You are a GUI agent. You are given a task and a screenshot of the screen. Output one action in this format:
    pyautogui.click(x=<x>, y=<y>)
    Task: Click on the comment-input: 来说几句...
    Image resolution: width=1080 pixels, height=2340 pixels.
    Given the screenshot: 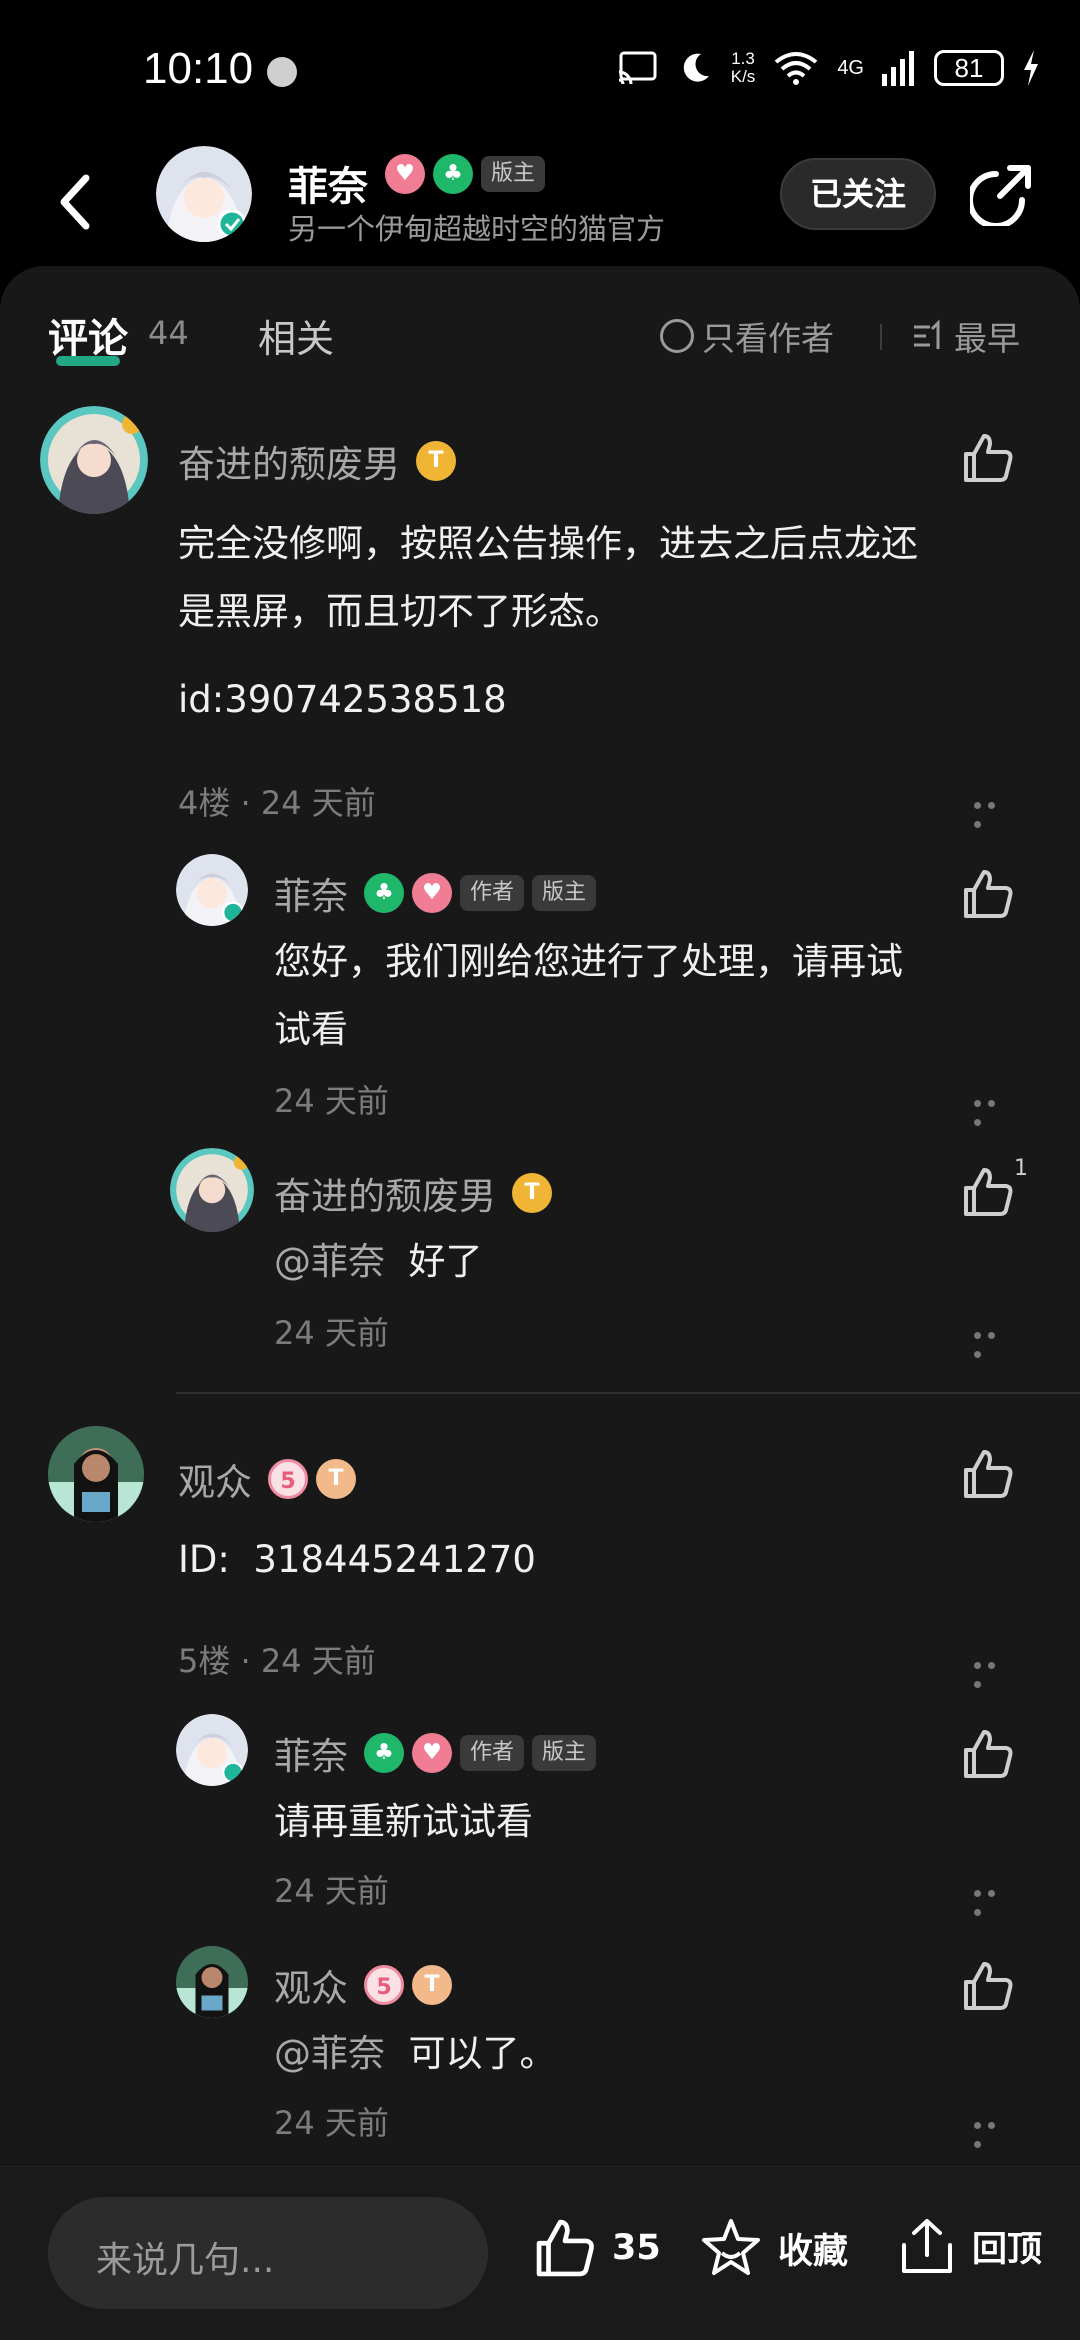 What is the action you would take?
    pyautogui.click(x=268, y=2253)
    